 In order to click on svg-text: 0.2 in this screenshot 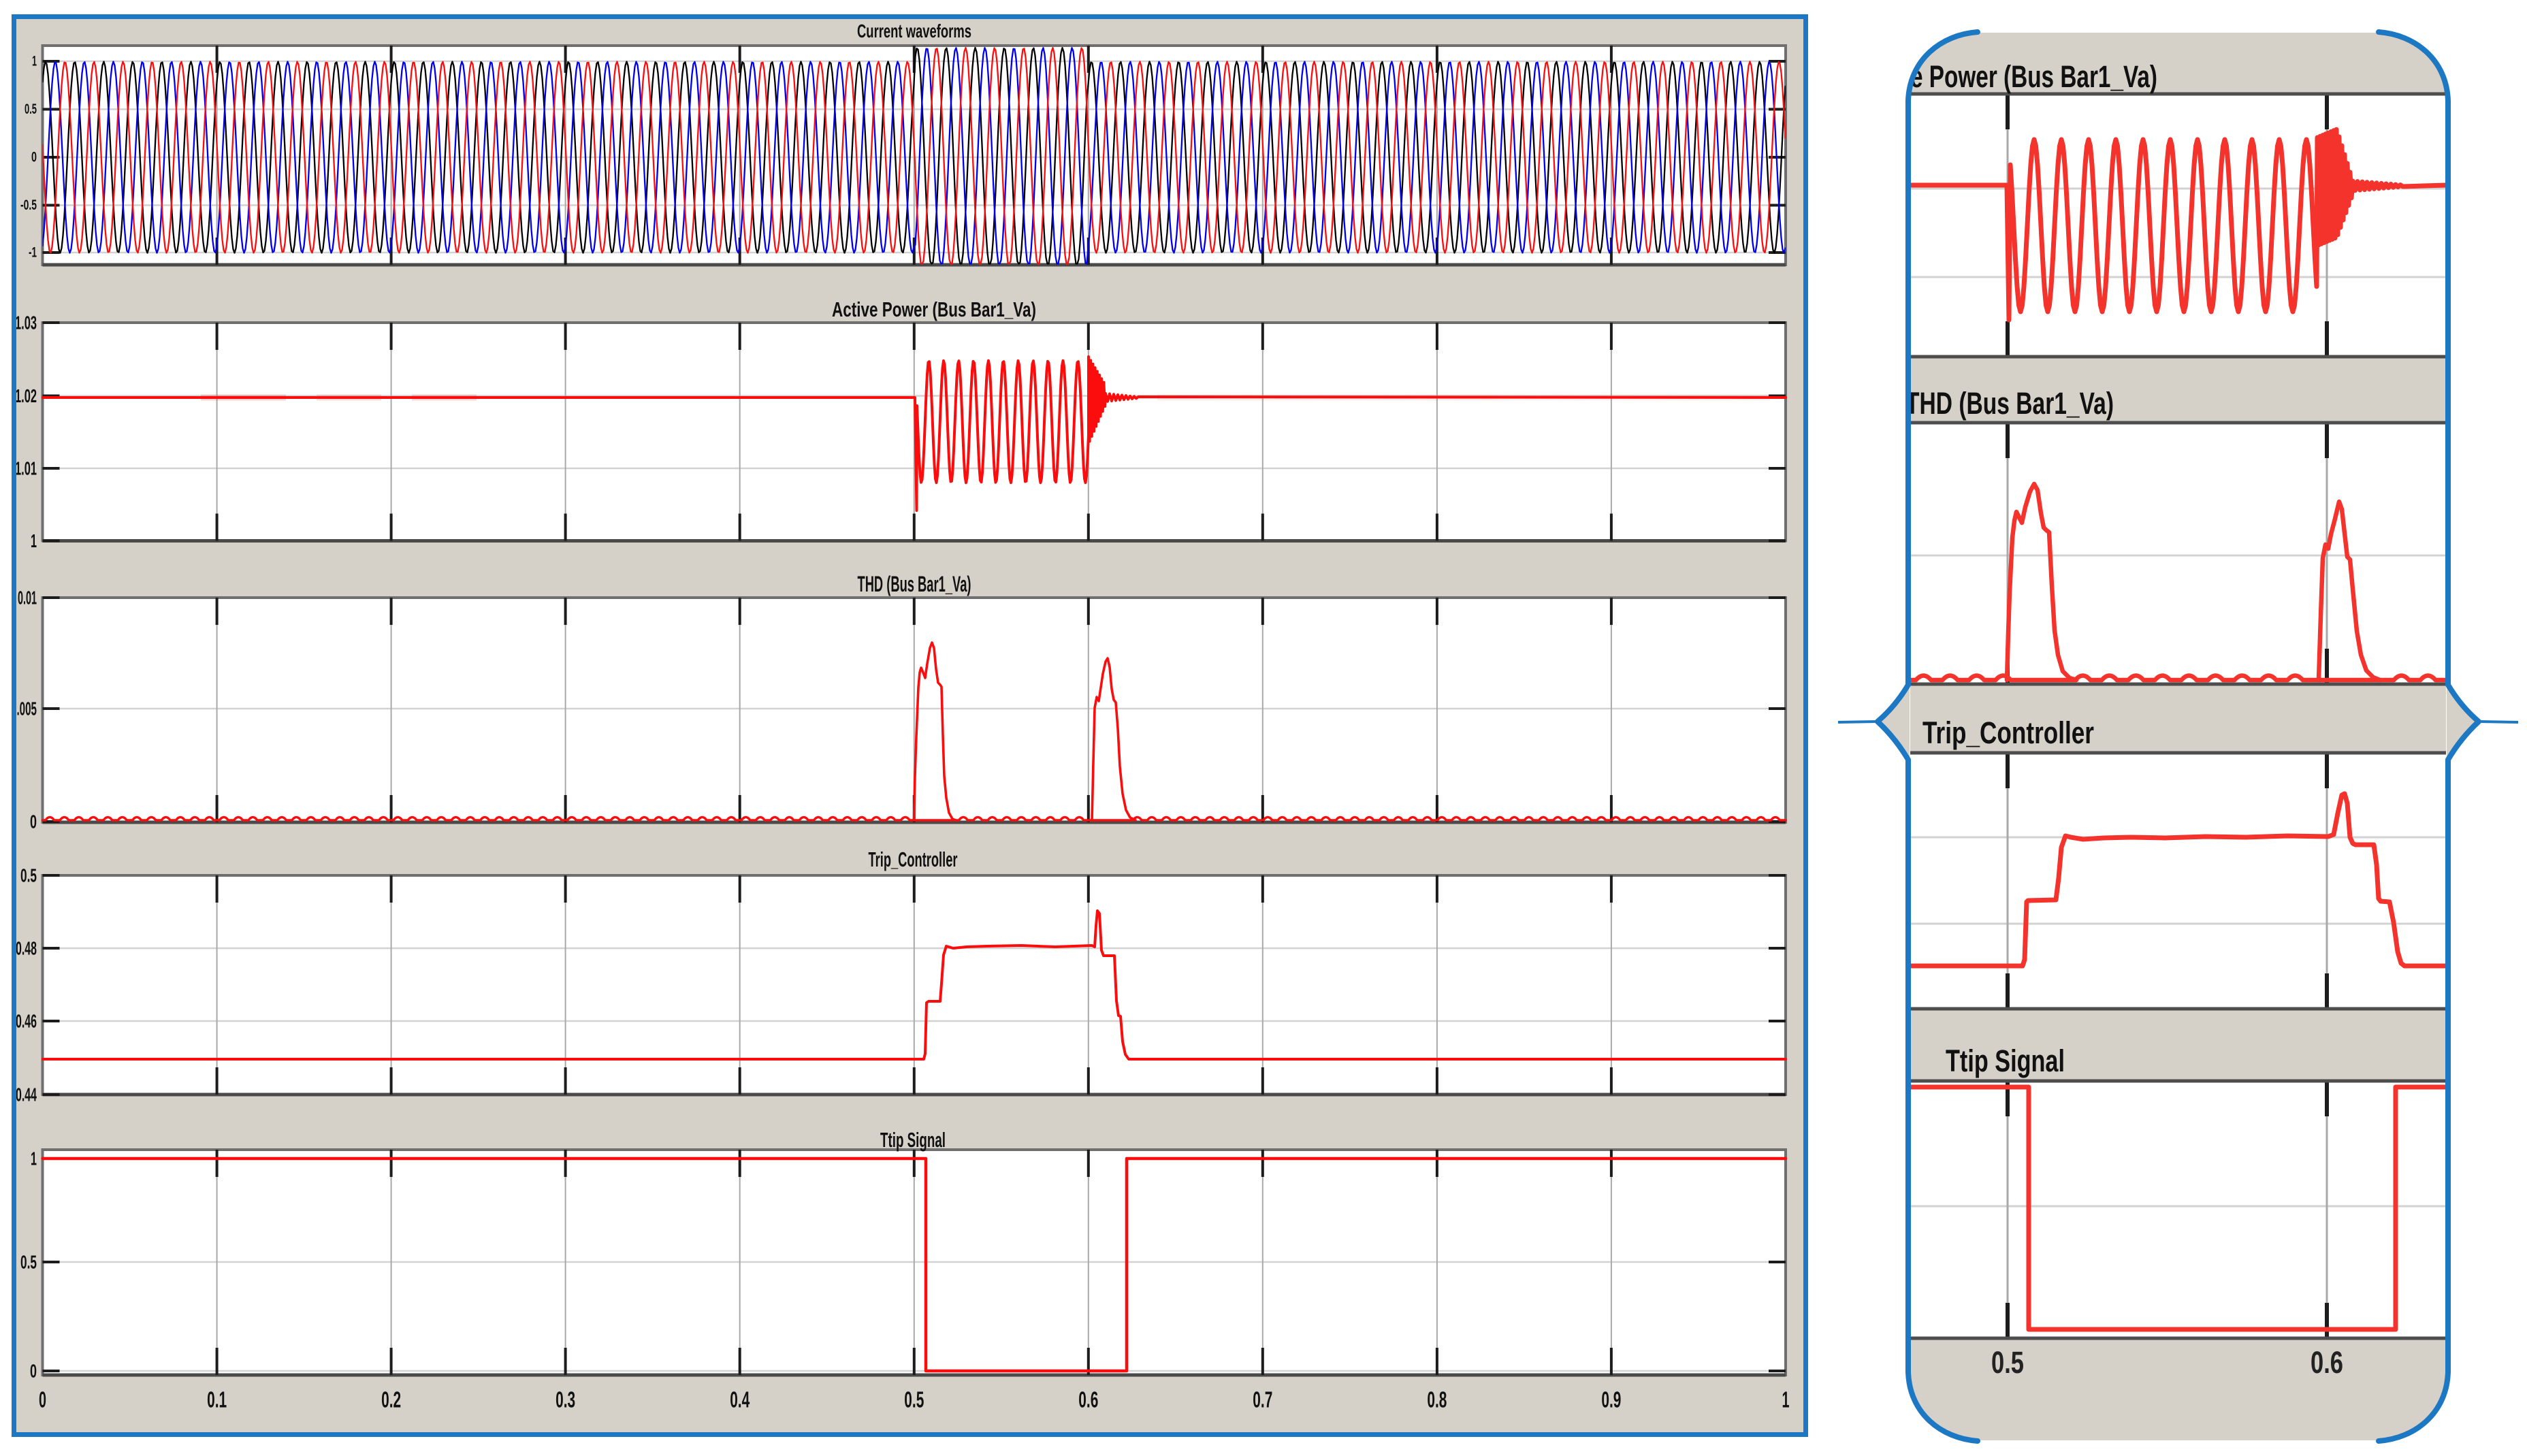, I will do `click(391, 1399)`.